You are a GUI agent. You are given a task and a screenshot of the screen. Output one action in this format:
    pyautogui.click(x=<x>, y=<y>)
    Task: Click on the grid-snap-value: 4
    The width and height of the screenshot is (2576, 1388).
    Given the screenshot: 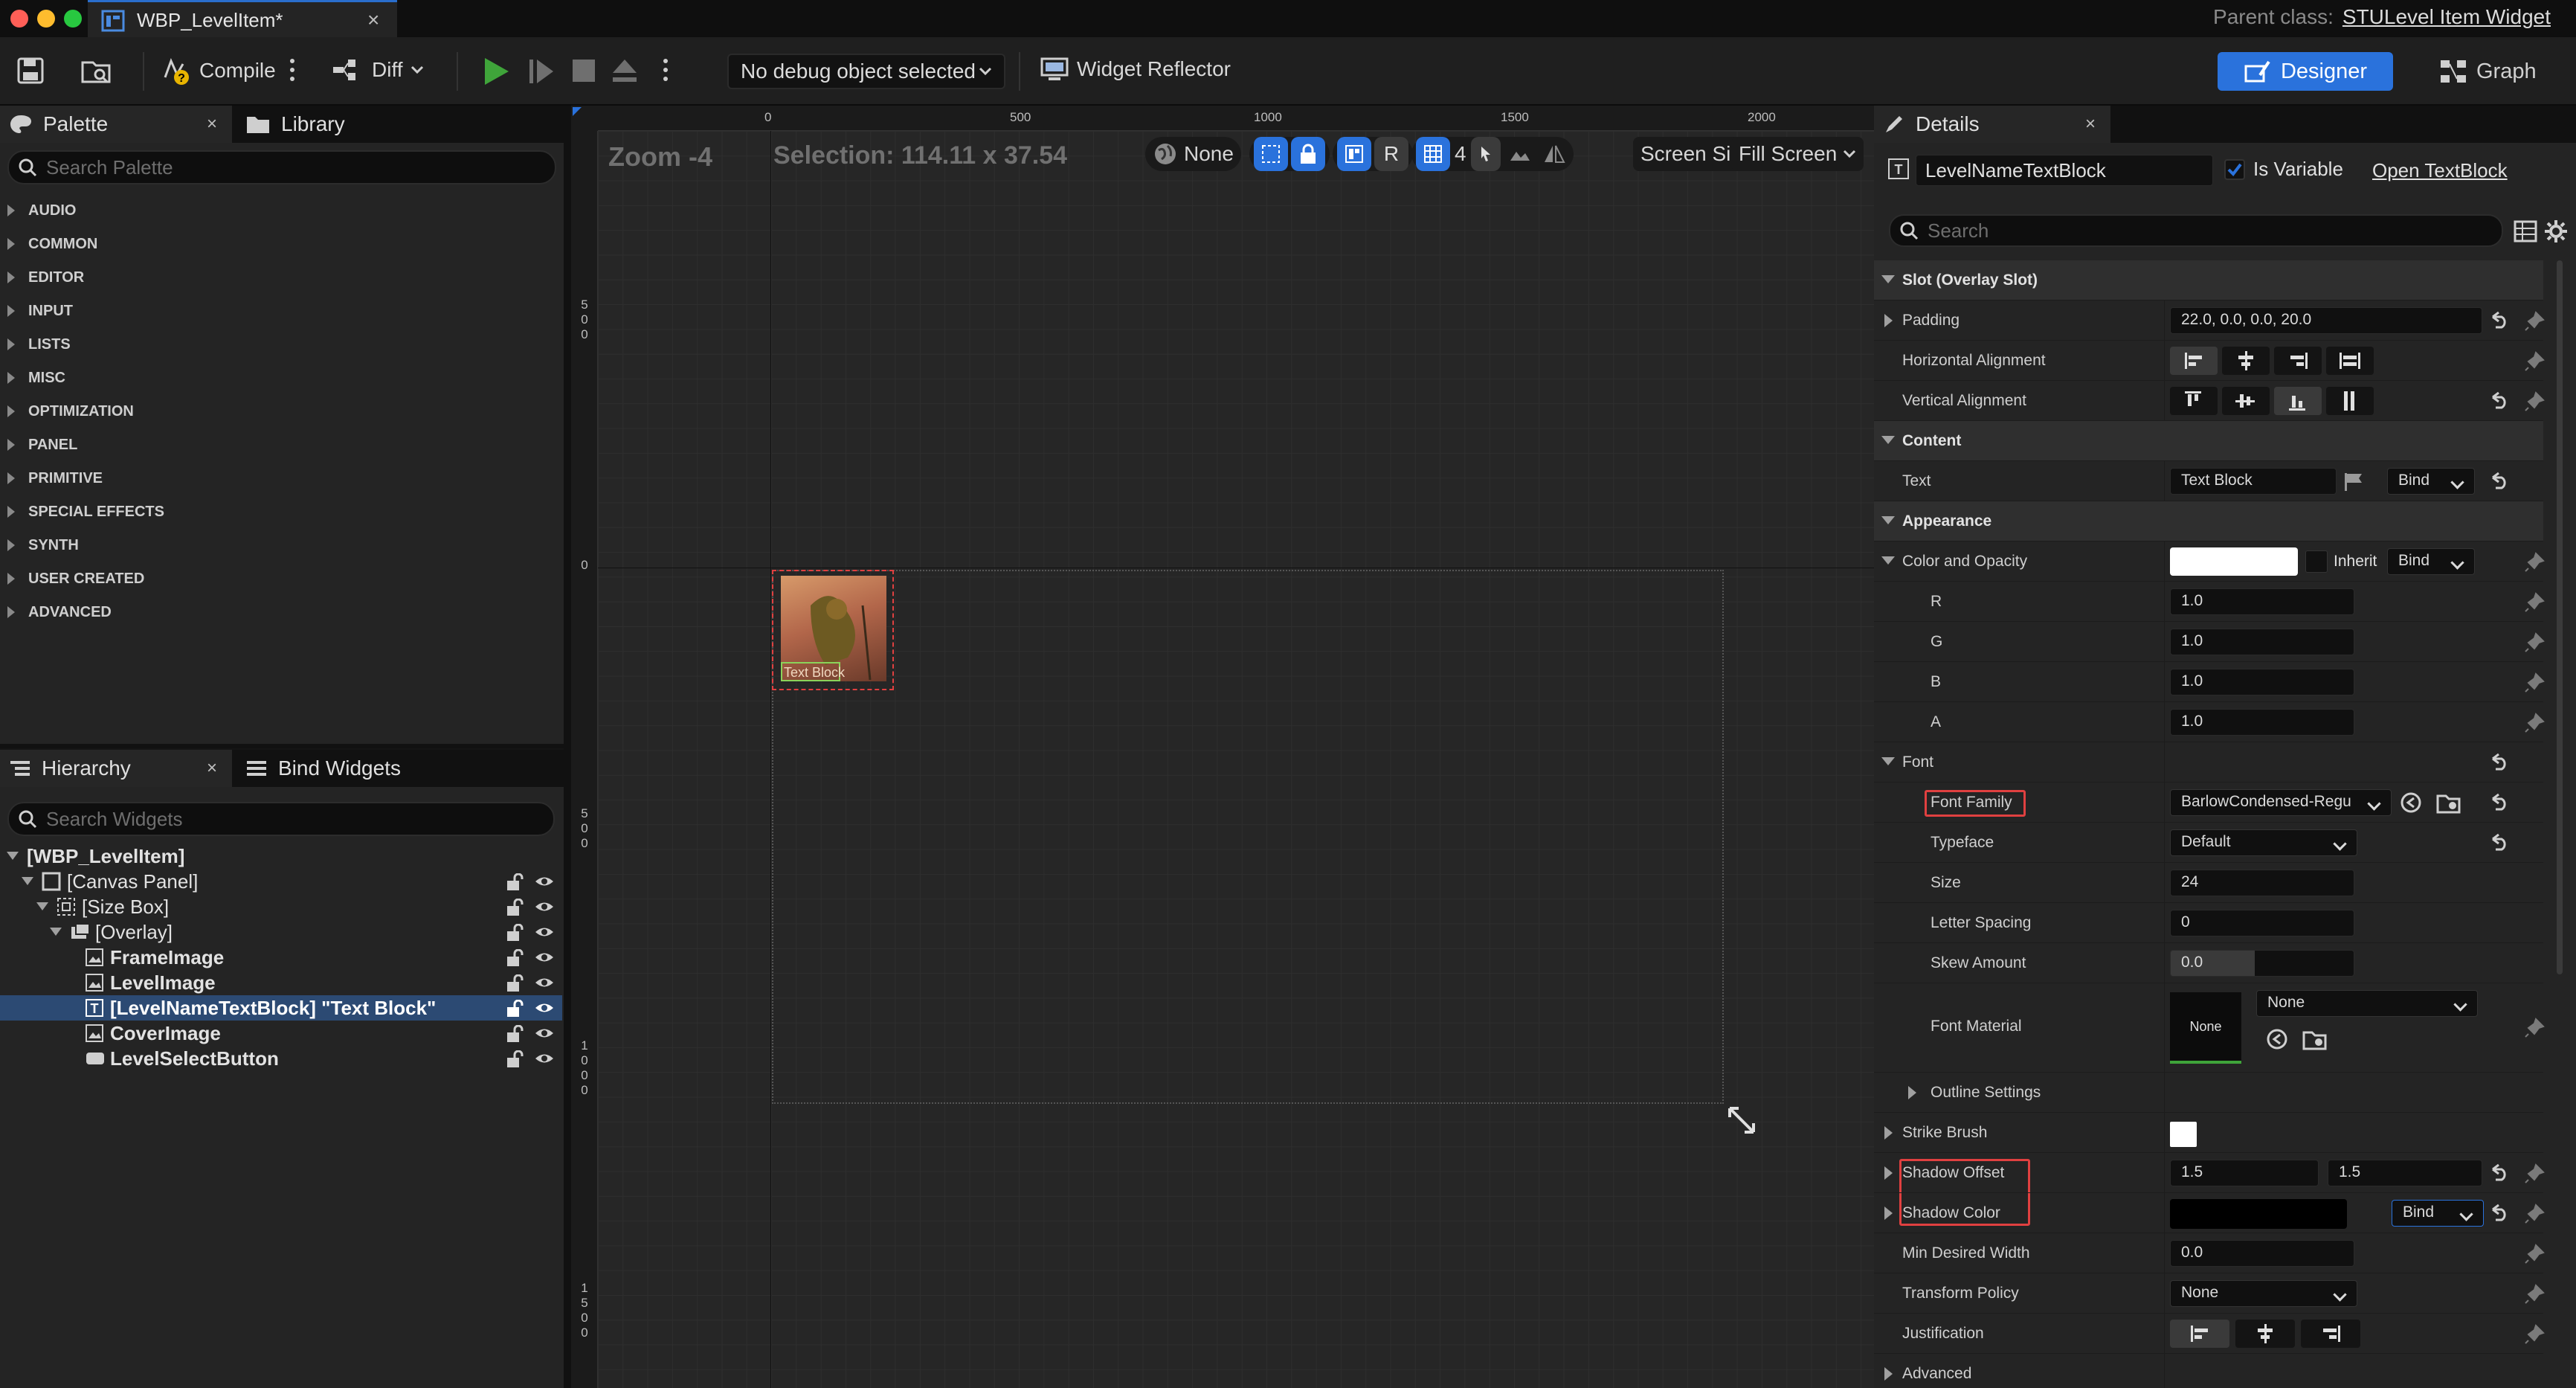 What is the action you would take?
    pyautogui.click(x=1460, y=154)
    